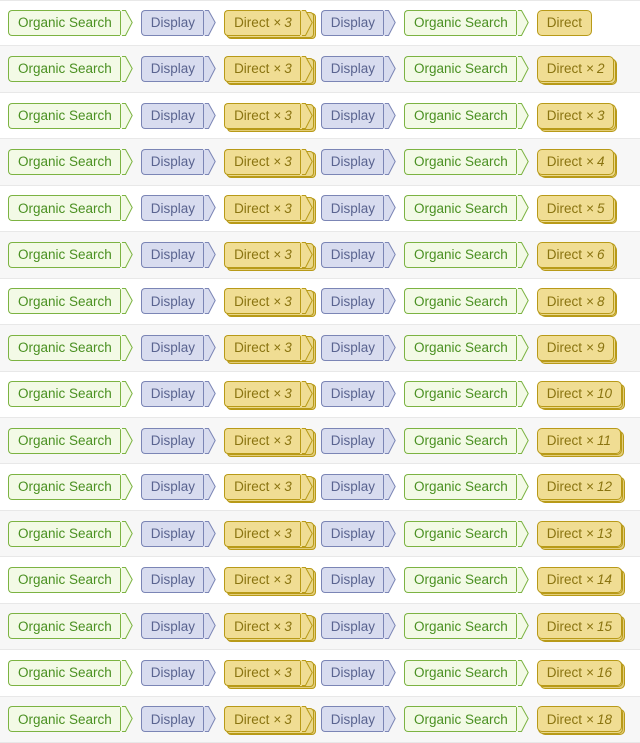  What do you see at coordinates (580, 442) in the screenshot?
I see `path-step-chip-direct: Direct × 11` at bounding box center [580, 442].